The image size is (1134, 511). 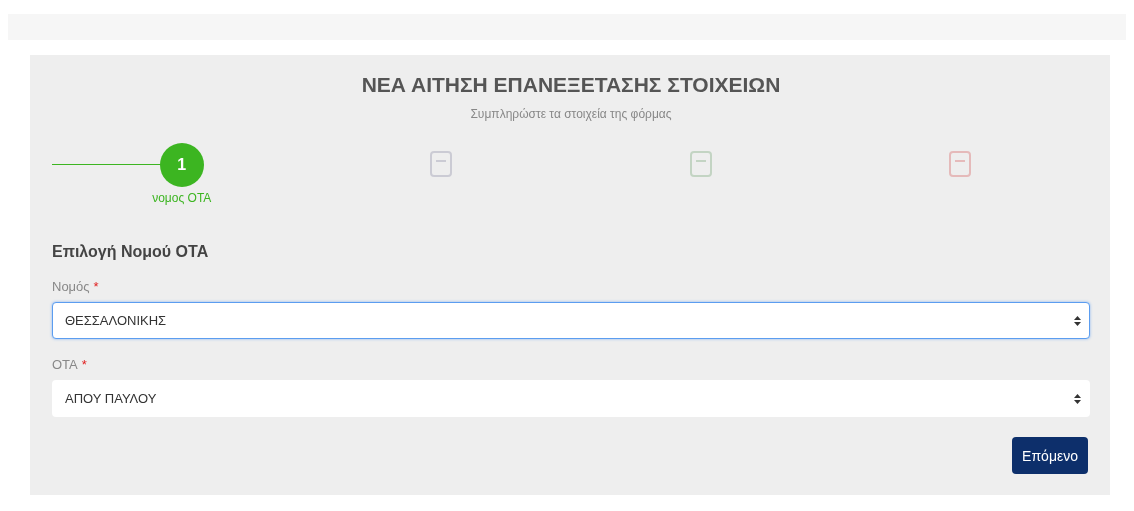 What do you see at coordinates (71, 286) in the screenshot?
I see `field-label: Νομός` at bounding box center [71, 286].